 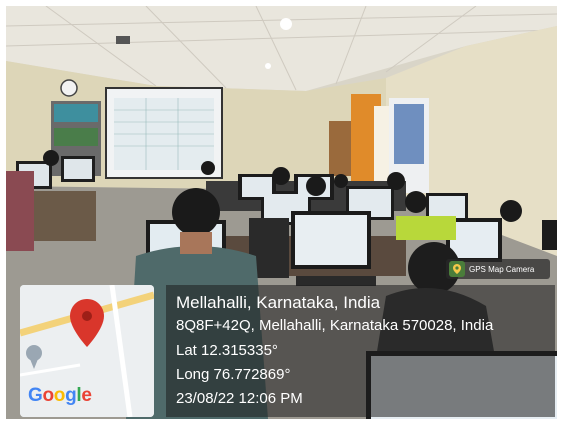 What do you see at coordinates (457, 269) in the screenshot?
I see `gps-map-camera-icon` at bounding box center [457, 269].